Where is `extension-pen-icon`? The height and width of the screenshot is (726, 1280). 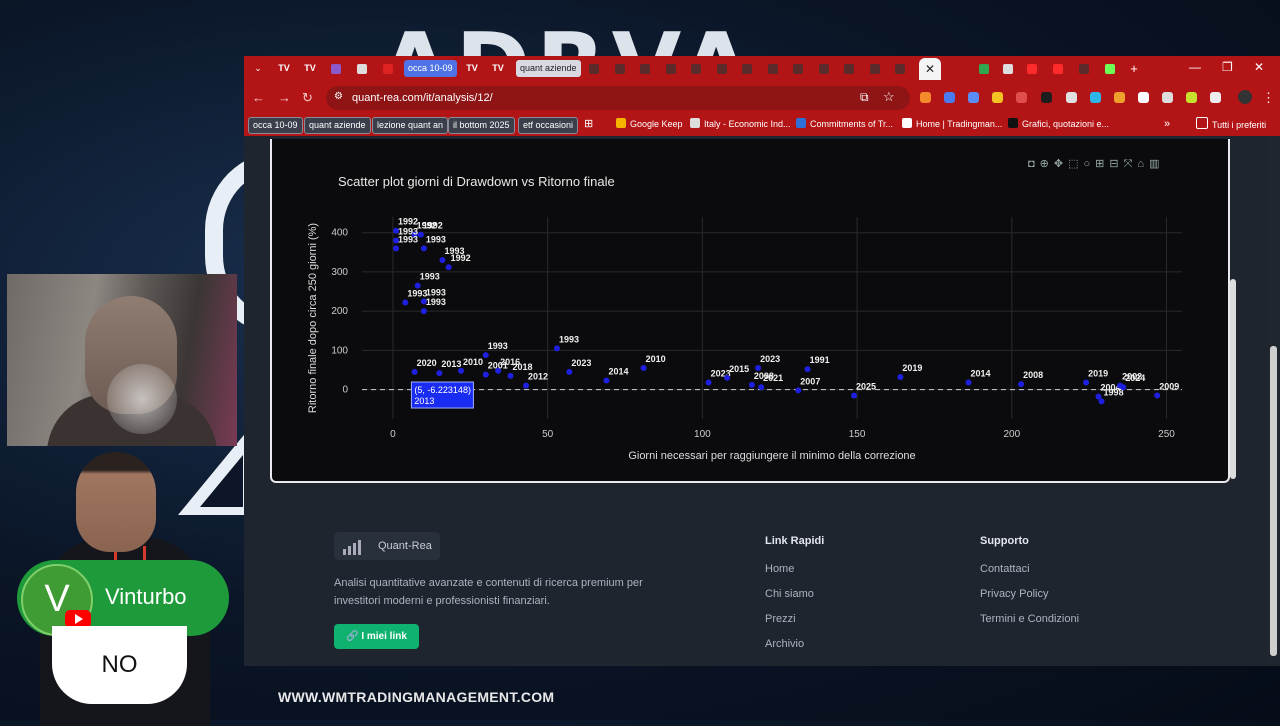 extension-pen-icon is located at coordinates (1071, 97).